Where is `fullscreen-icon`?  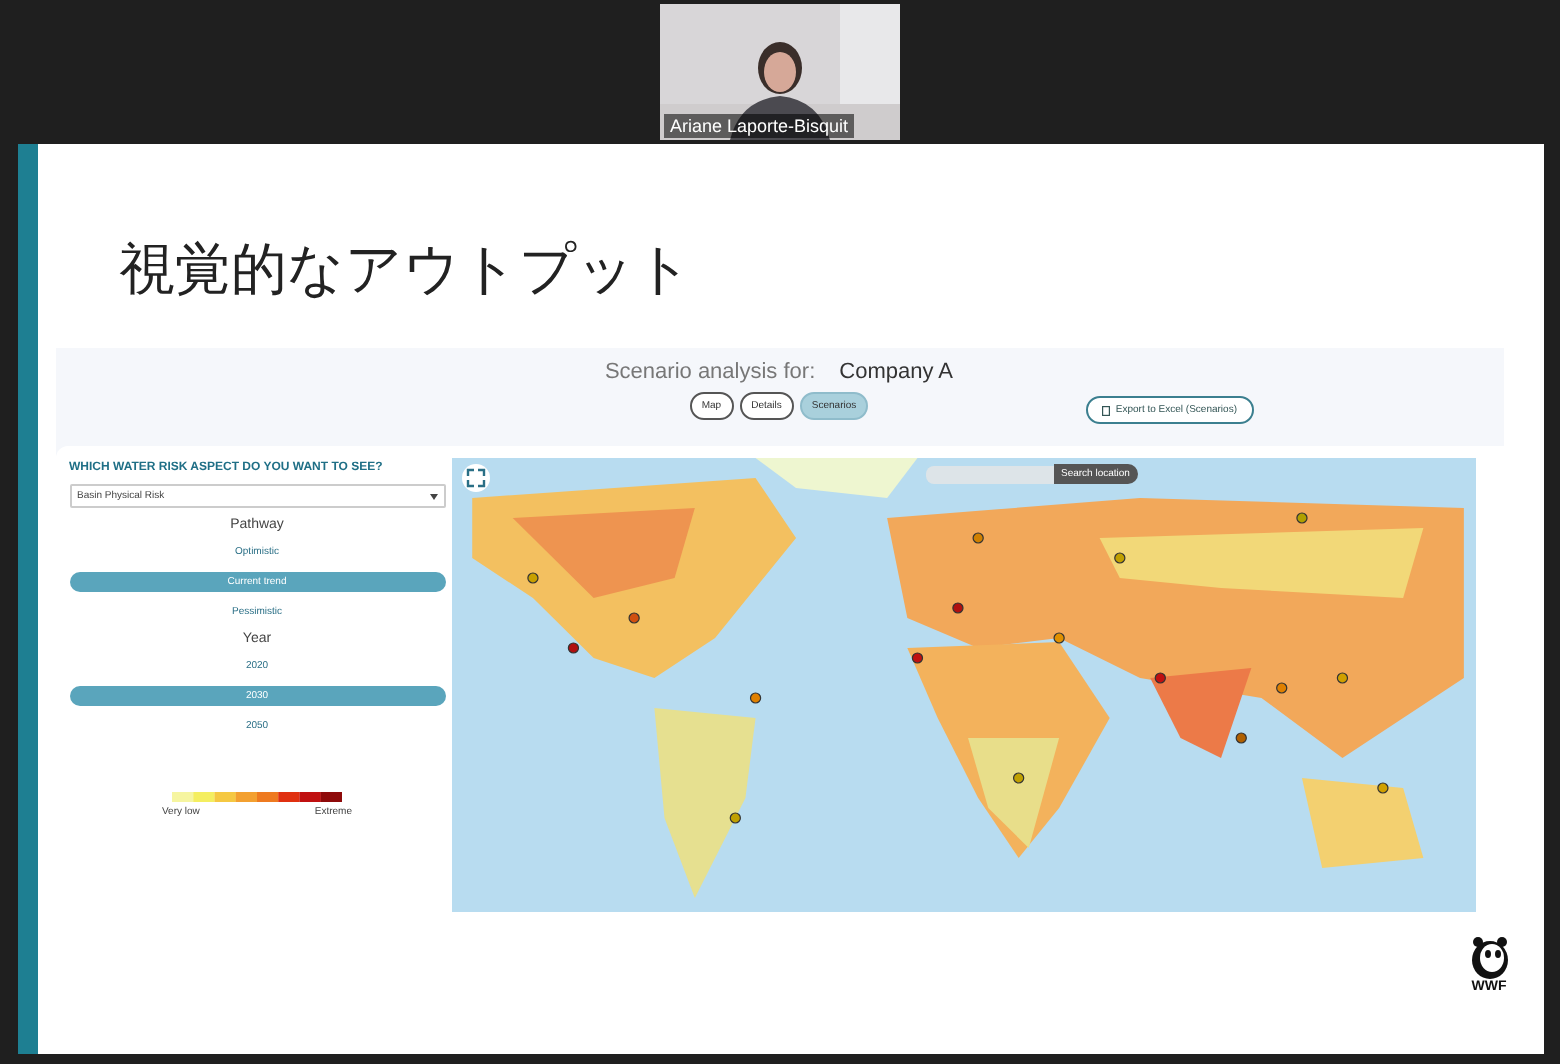
fullscreen-icon is located at coordinates (475, 478).